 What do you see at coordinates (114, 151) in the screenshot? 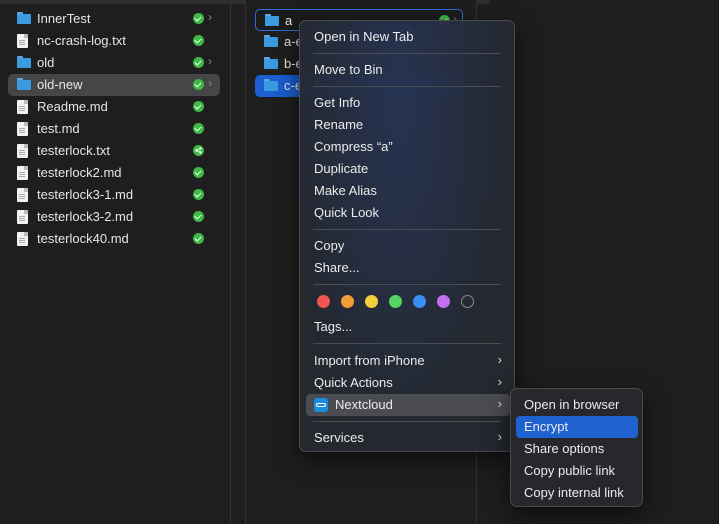
I see `list-item: testerlock.txt` at bounding box center [114, 151].